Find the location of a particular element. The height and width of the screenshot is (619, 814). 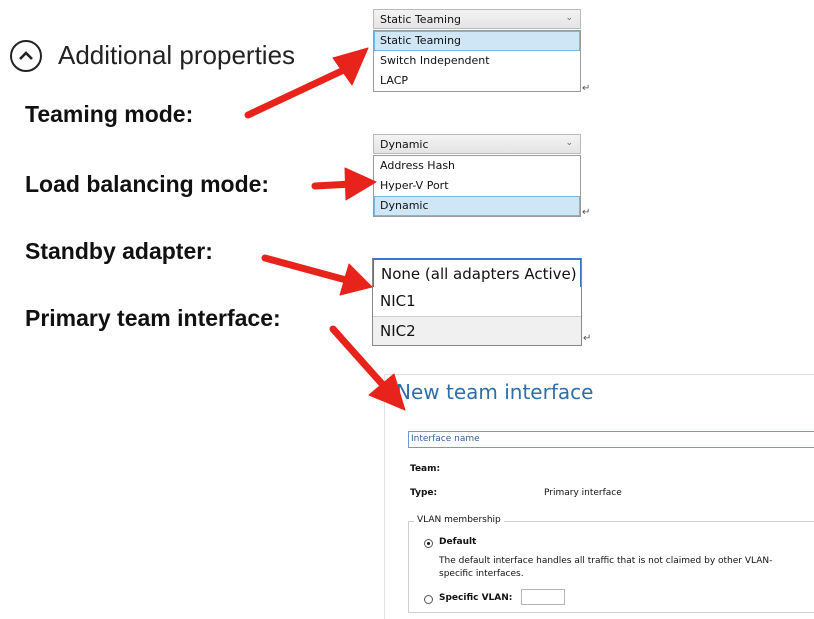

annotation-arrows is located at coordinates (325, 229).